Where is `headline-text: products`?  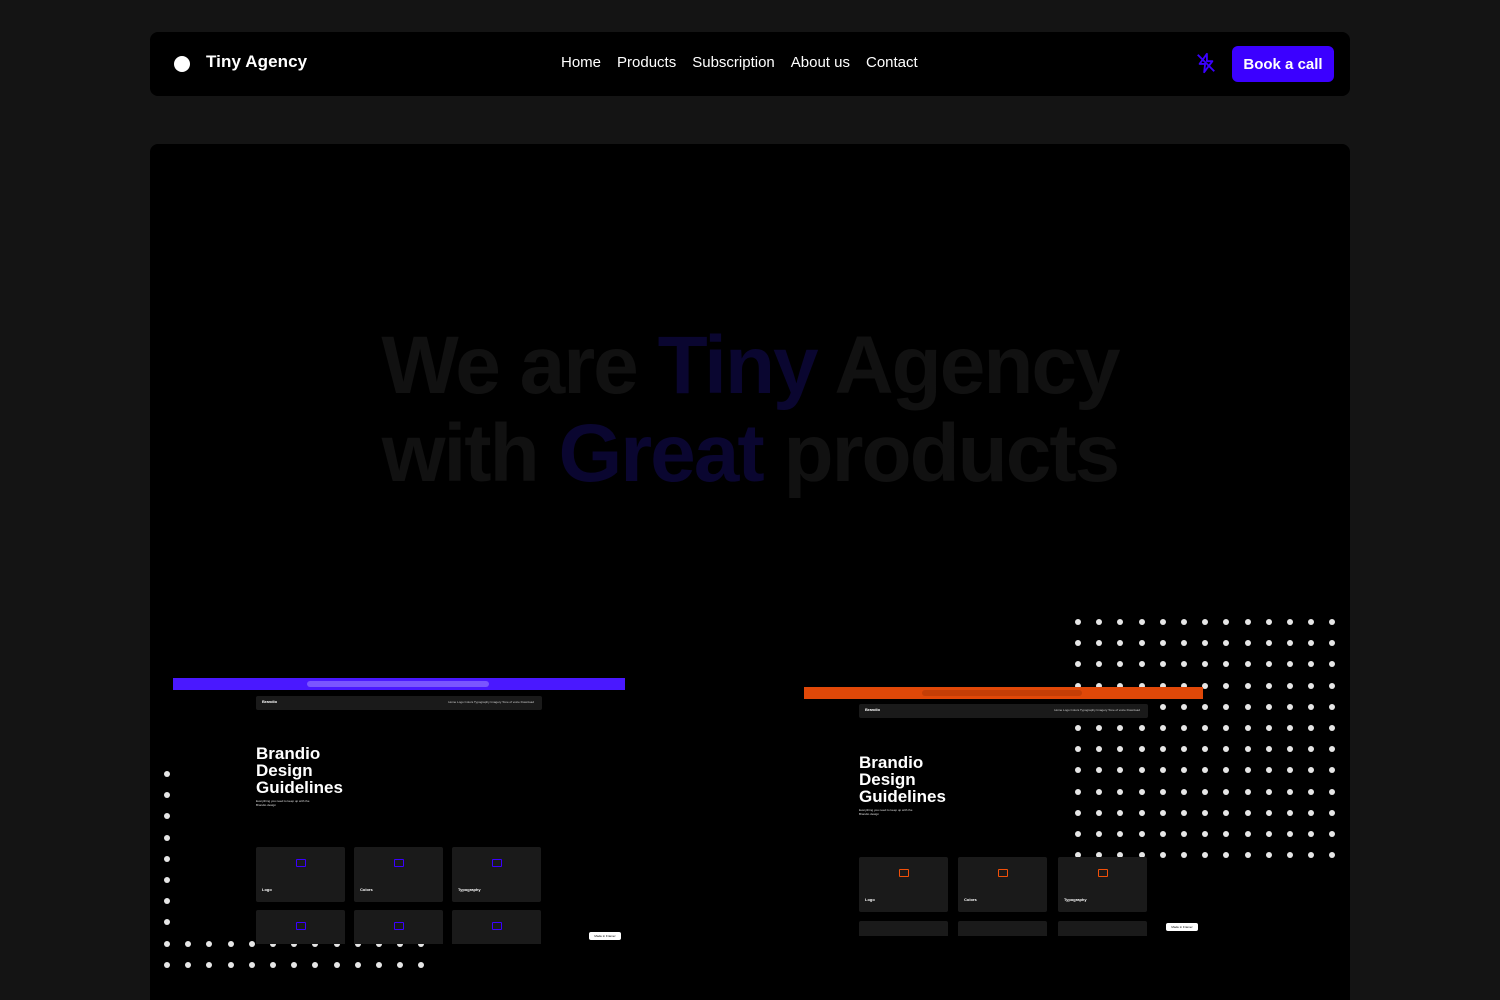
headline-text: products is located at coordinates (951, 453).